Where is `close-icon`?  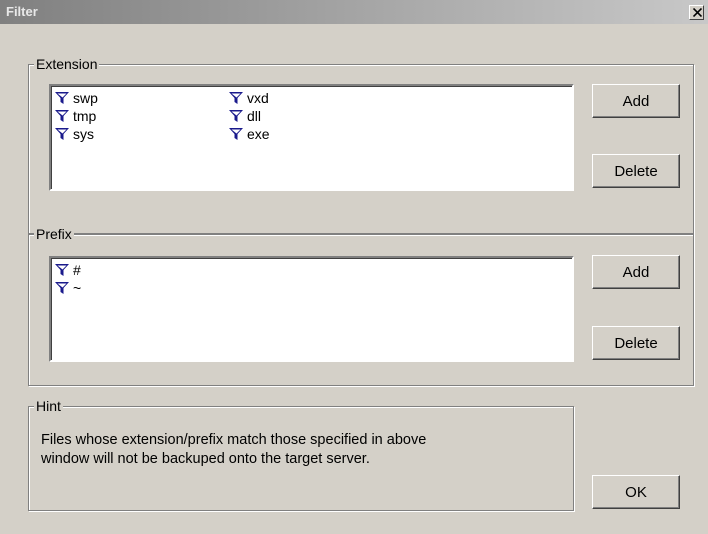
close-icon is located at coordinates (697, 12).